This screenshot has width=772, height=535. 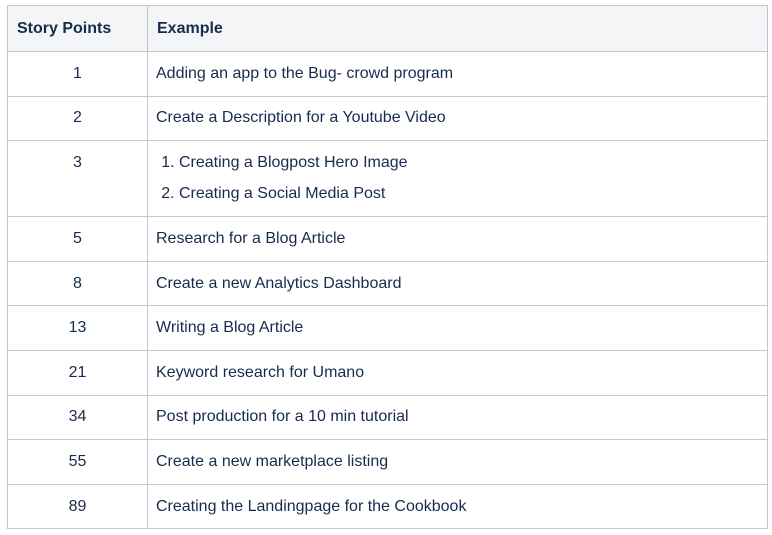 What do you see at coordinates (457, 328) in the screenshot?
I see `example-cell: Writing a Blog Article` at bounding box center [457, 328].